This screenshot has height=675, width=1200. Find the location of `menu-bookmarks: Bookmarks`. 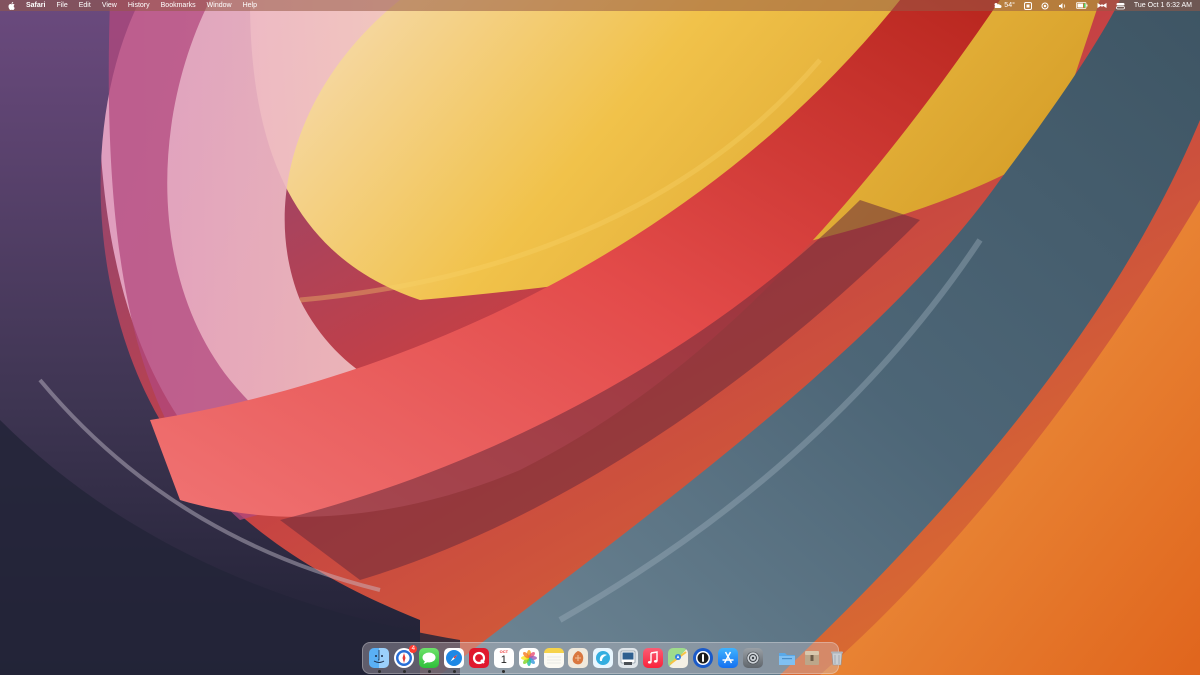

menu-bookmarks: Bookmarks is located at coordinates (178, 5).